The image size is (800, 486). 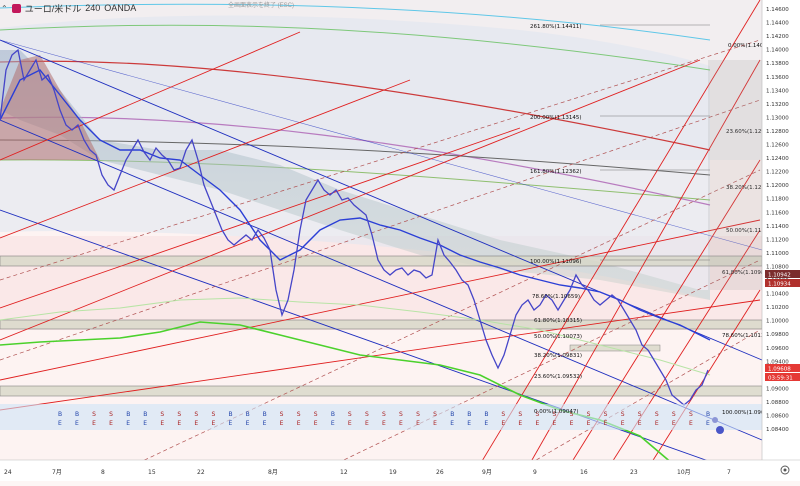 I want to click on price-label: 1.13800, so click(x=777, y=64).